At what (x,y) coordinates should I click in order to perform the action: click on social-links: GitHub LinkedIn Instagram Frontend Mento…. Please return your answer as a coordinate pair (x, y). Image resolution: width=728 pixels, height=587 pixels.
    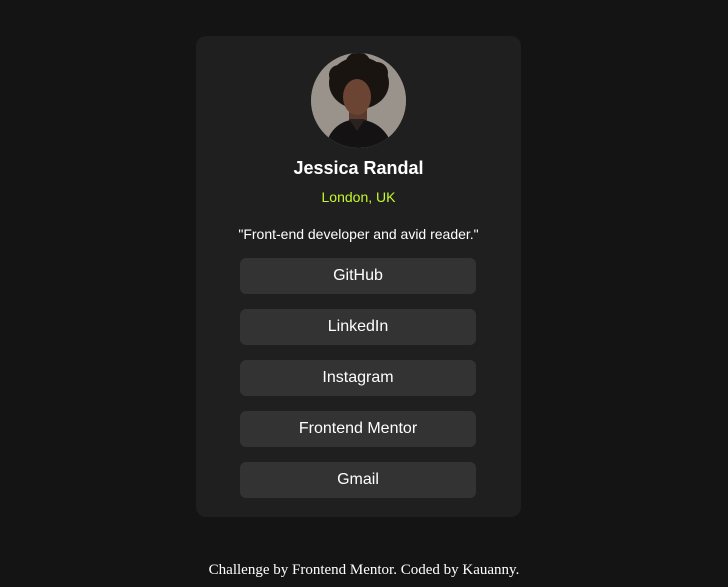
    Looking at the image, I should click on (358, 385).